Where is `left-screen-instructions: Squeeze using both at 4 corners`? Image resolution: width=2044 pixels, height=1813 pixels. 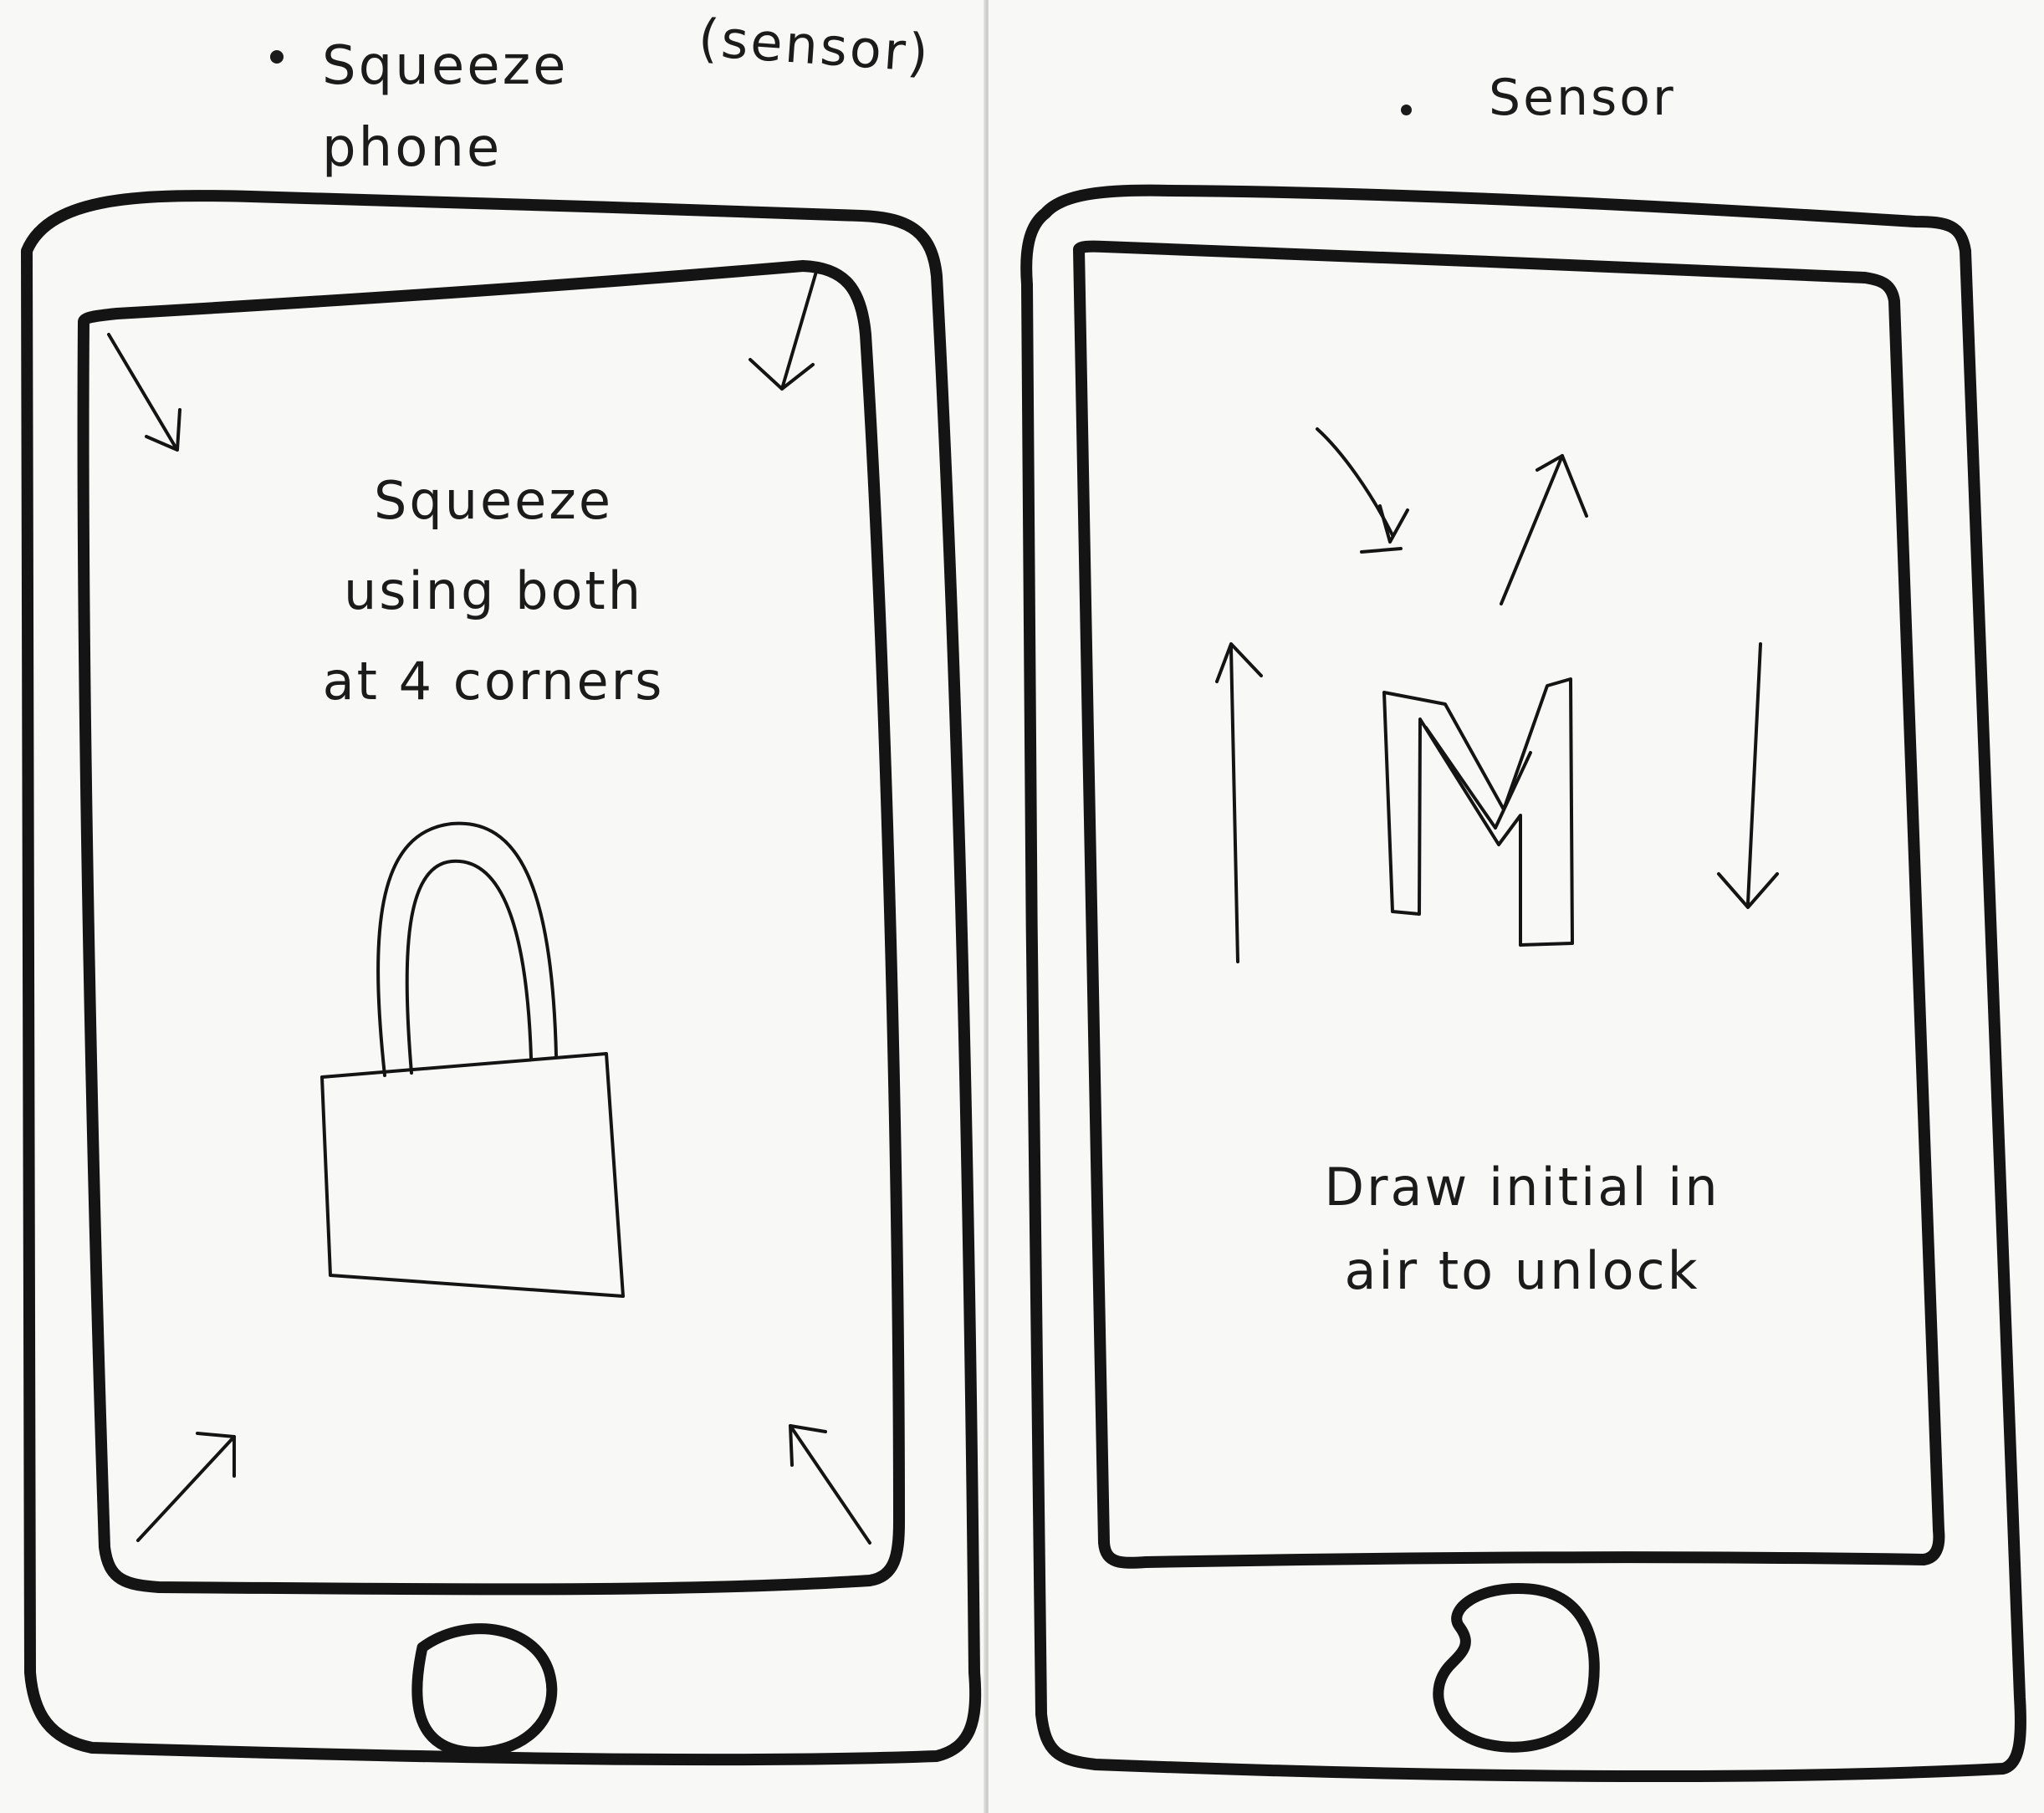
left-screen-instructions: Squeeze using both at 4 corners is located at coordinates (493, 591).